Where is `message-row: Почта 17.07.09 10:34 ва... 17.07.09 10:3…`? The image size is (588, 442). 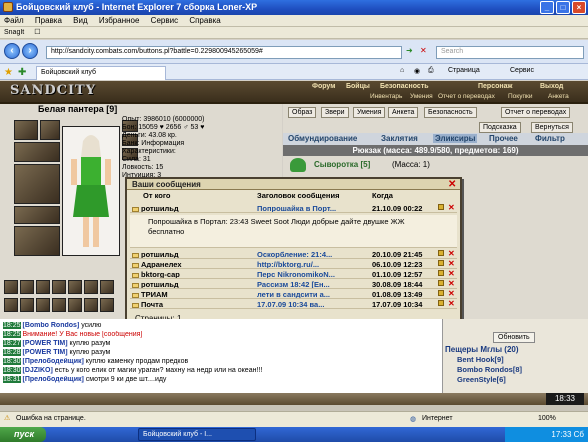 message-row: Почта 17.07.09 10:34 ва... 17.07.09 10:3… is located at coordinates (293, 304).